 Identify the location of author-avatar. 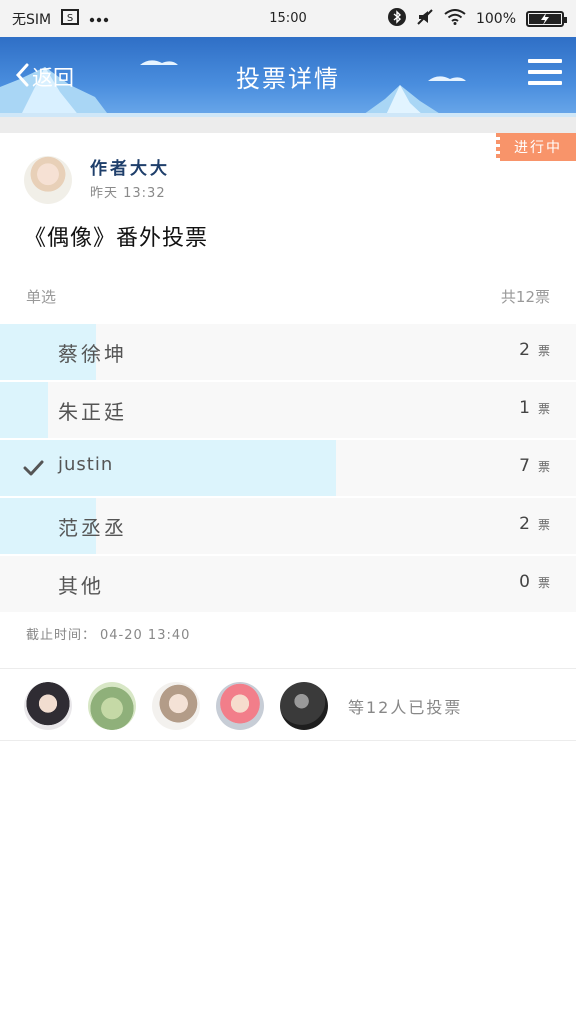
(48, 180).